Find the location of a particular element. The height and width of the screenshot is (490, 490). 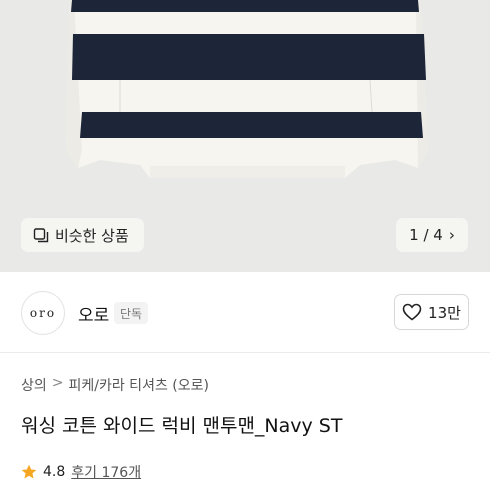

exclusive-badge: 단독 is located at coordinates (131, 313).